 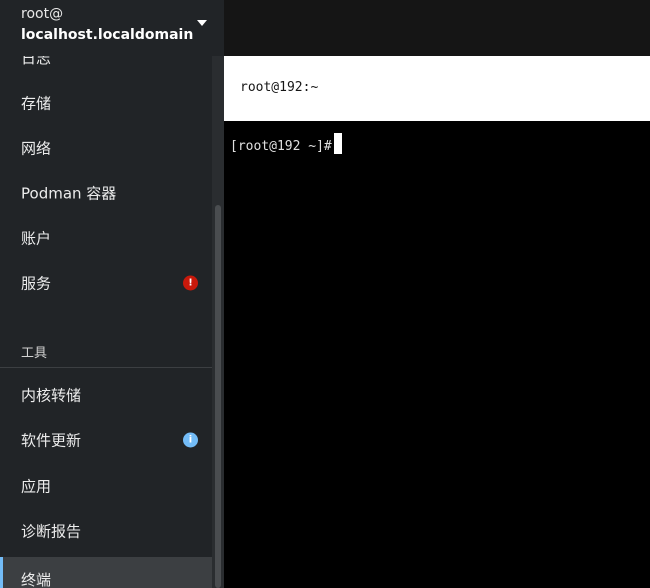 I want to click on terminal-prompt: [root@192 ~]#, so click(x=285, y=146).